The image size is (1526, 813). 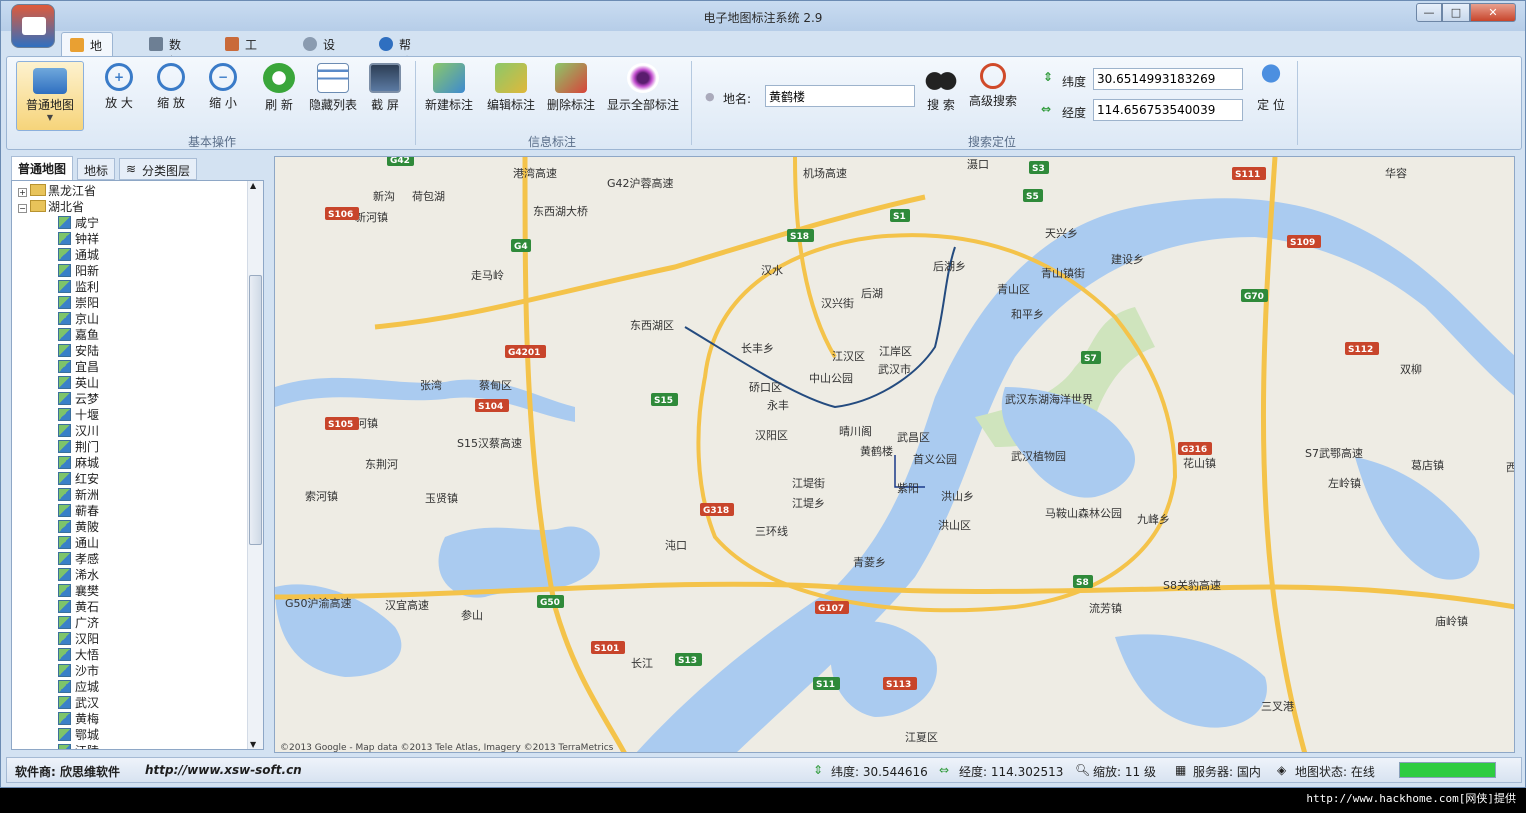 I want to click on edit-mark-button: 编辑标注, so click(x=511, y=90).